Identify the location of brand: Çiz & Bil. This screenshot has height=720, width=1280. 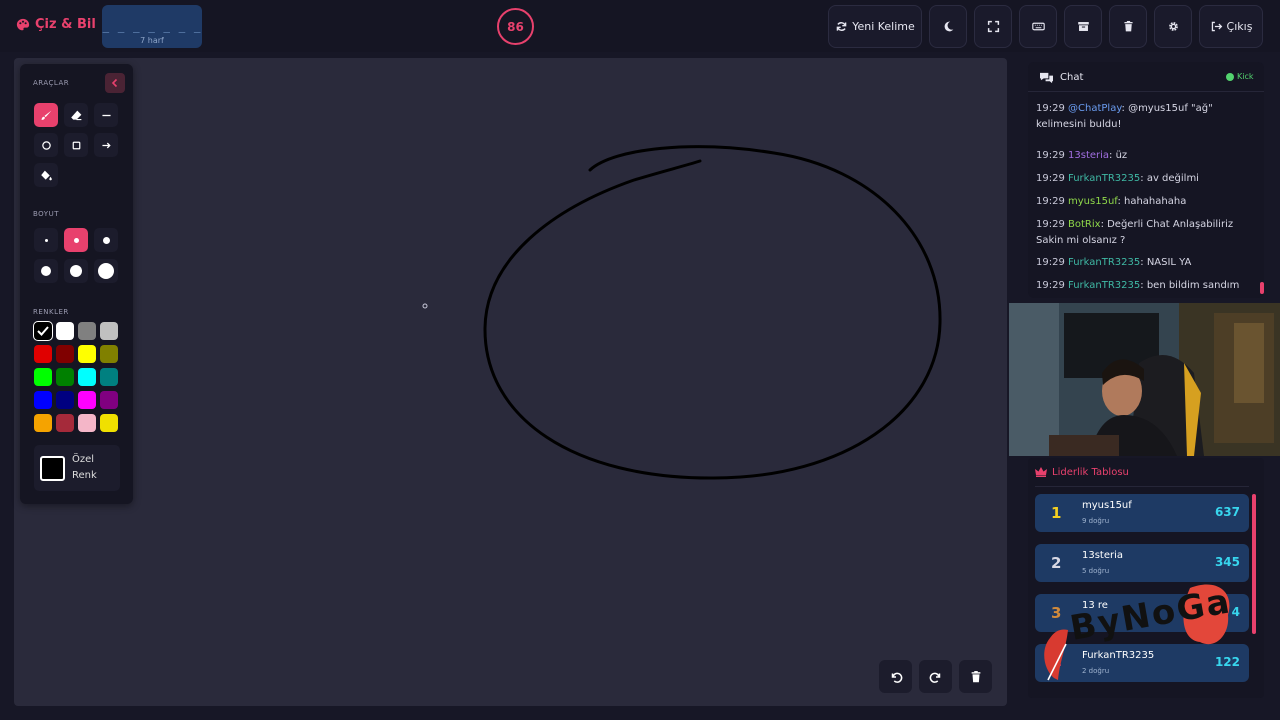
(56, 24).